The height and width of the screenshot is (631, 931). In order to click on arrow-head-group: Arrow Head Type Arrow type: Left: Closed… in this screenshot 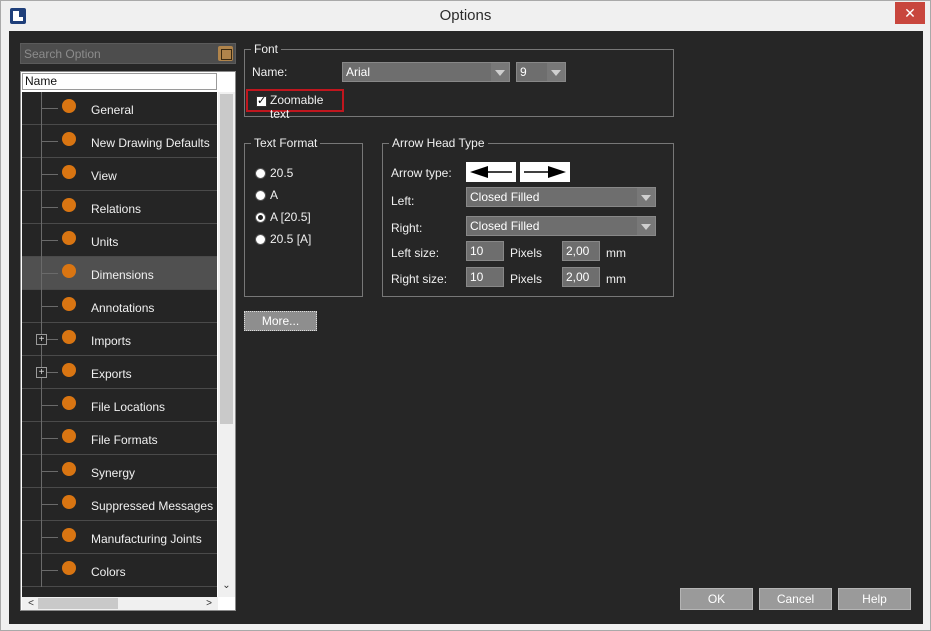, I will do `click(528, 216)`.